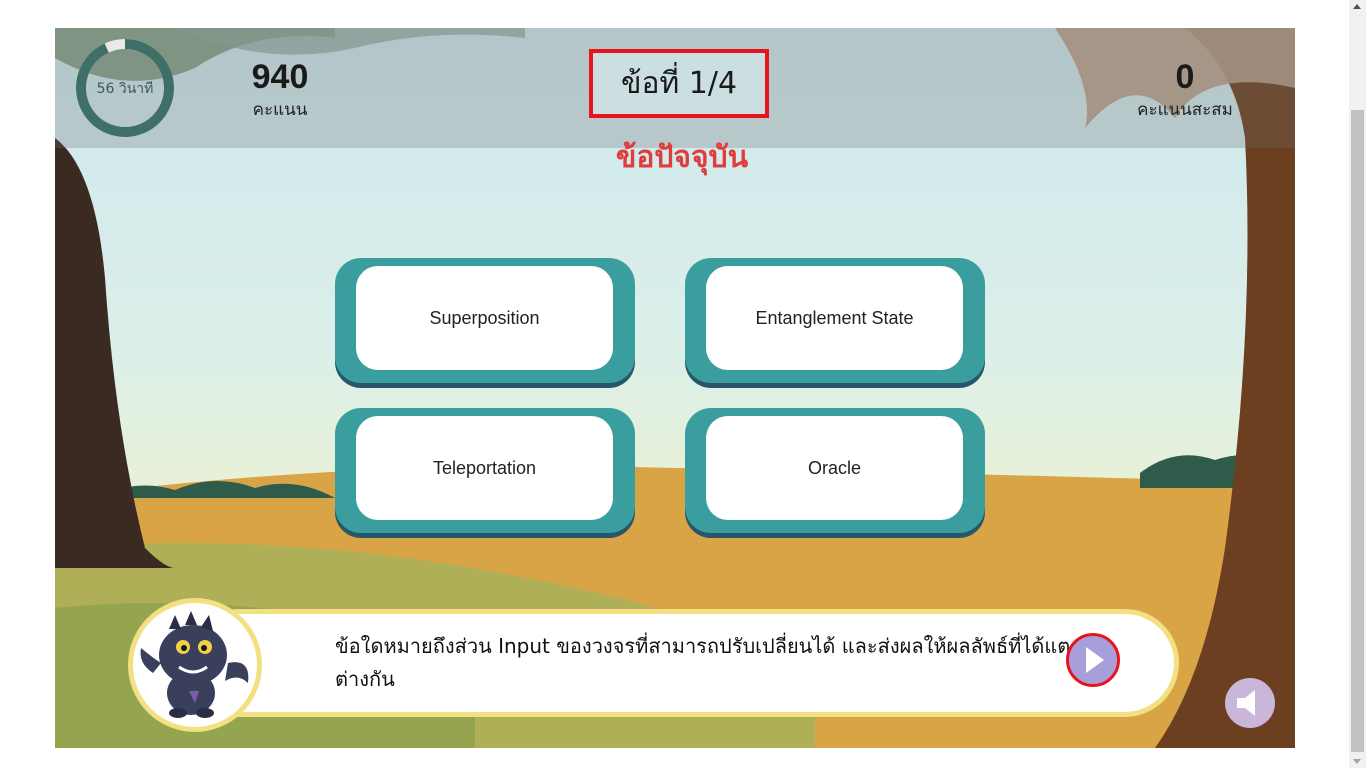 The height and width of the screenshot is (768, 1366). Describe the element at coordinates (1246, 703) in the screenshot. I see `speaker-icon` at that location.